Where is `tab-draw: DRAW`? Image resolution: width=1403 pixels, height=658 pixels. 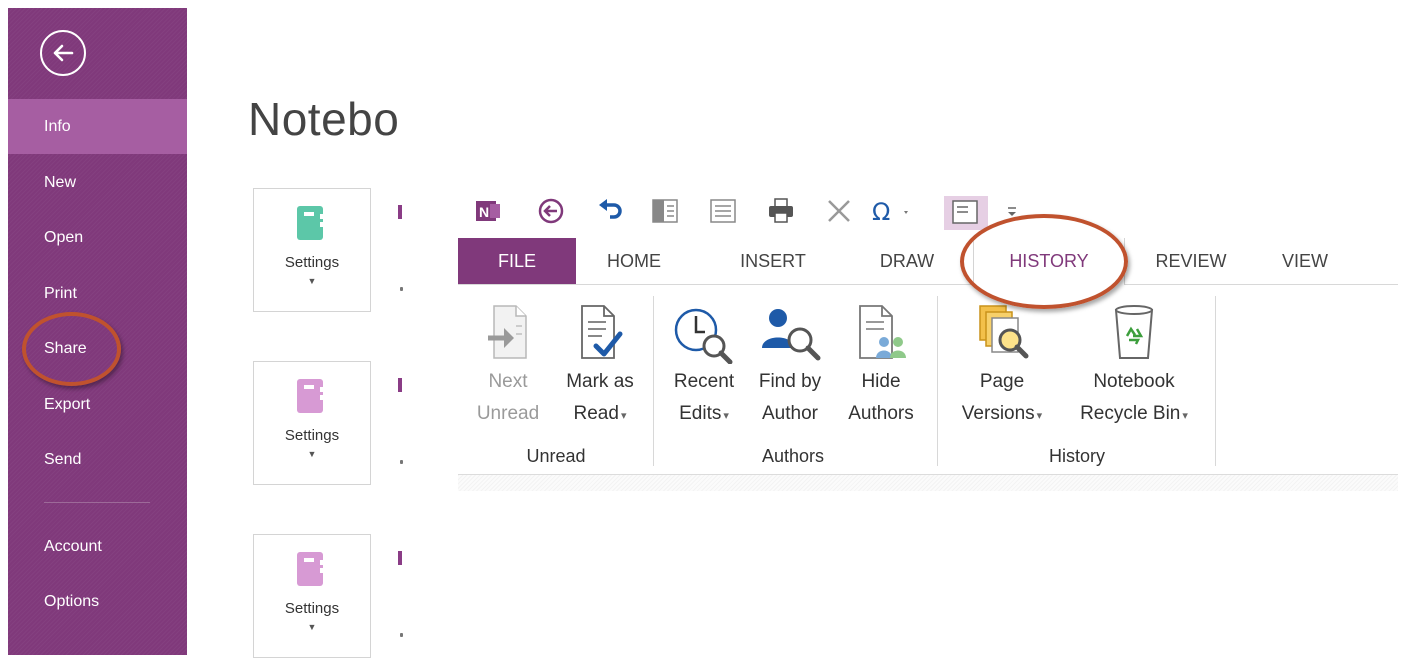 tab-draw: DRAW is located at coordinates (907, 261).